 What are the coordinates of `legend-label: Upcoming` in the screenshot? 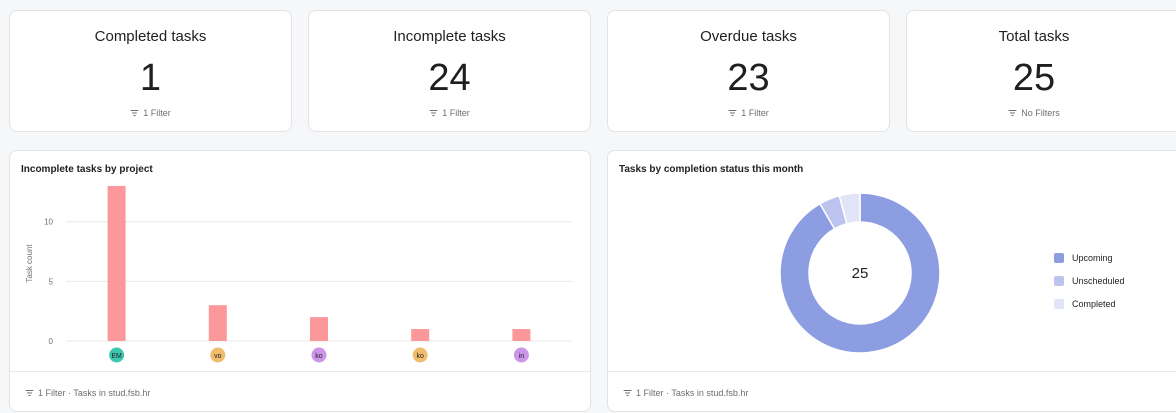 It's located at (1092, 257).